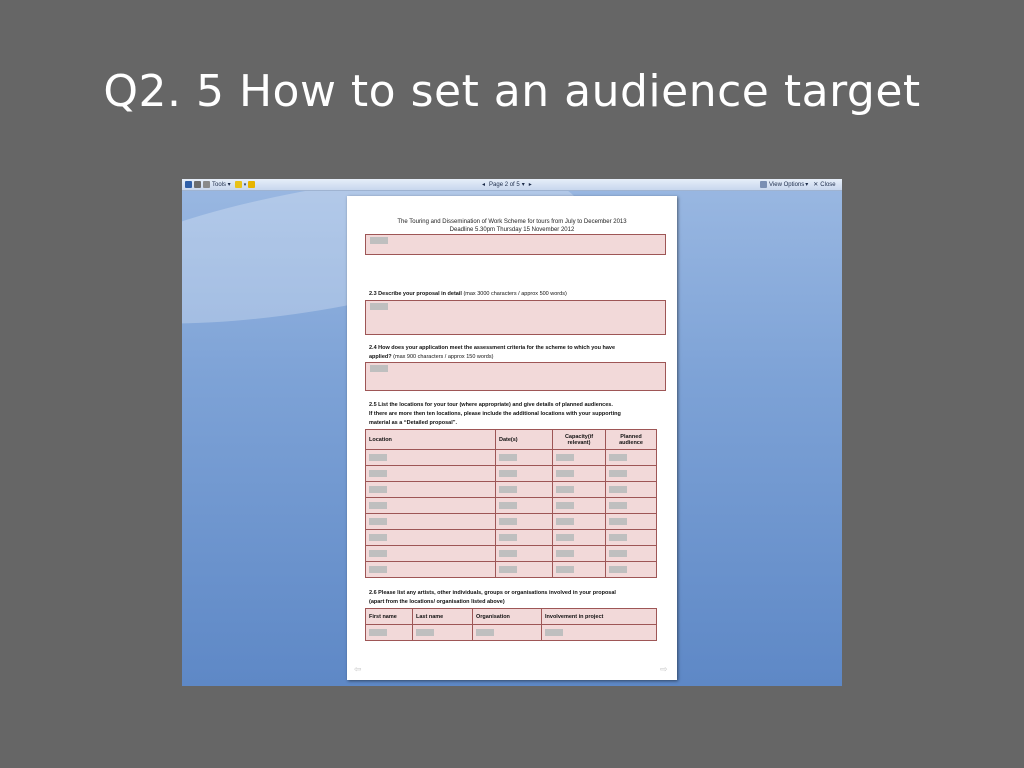 The height and width of the screenshot is (768, 1024). What do you see at coordinates (806, 184) in the screenshot?
I see `view-options-dropdown-icon: ▾` at bounding box center [806, 184].